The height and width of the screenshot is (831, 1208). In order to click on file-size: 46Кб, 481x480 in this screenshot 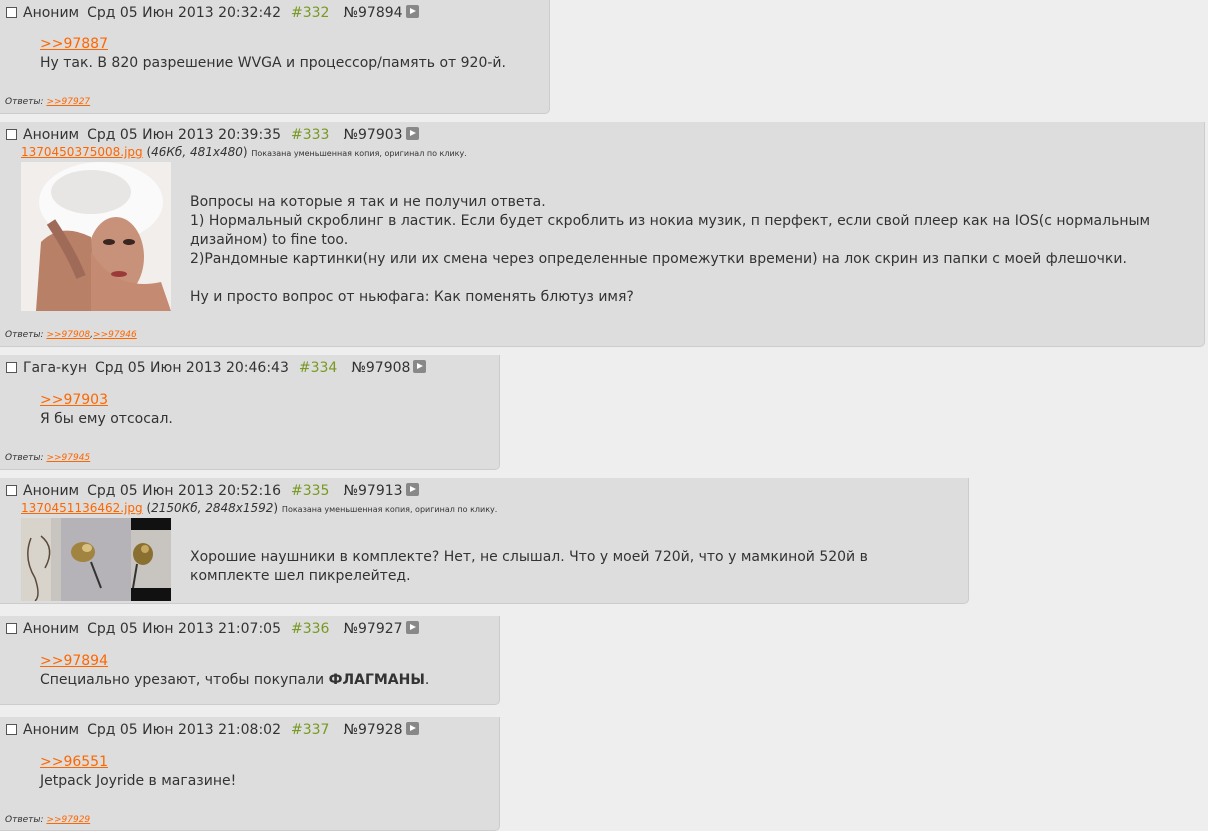, I will do `click(197, 152)`.